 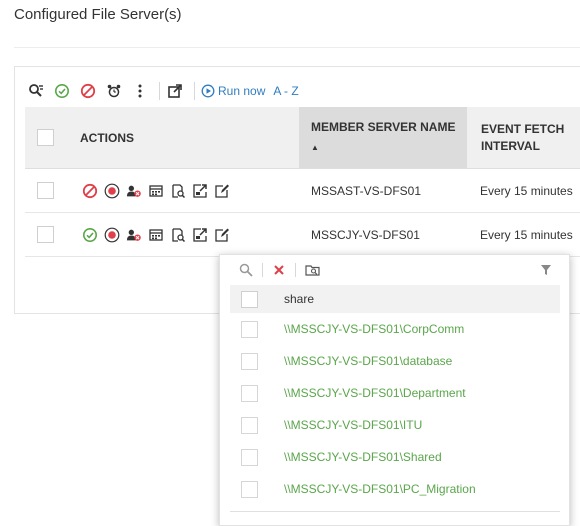 I want to click on share-list-item: \\MSSCJY-VS-DFS01\ITU, so click(x=395, y=425).